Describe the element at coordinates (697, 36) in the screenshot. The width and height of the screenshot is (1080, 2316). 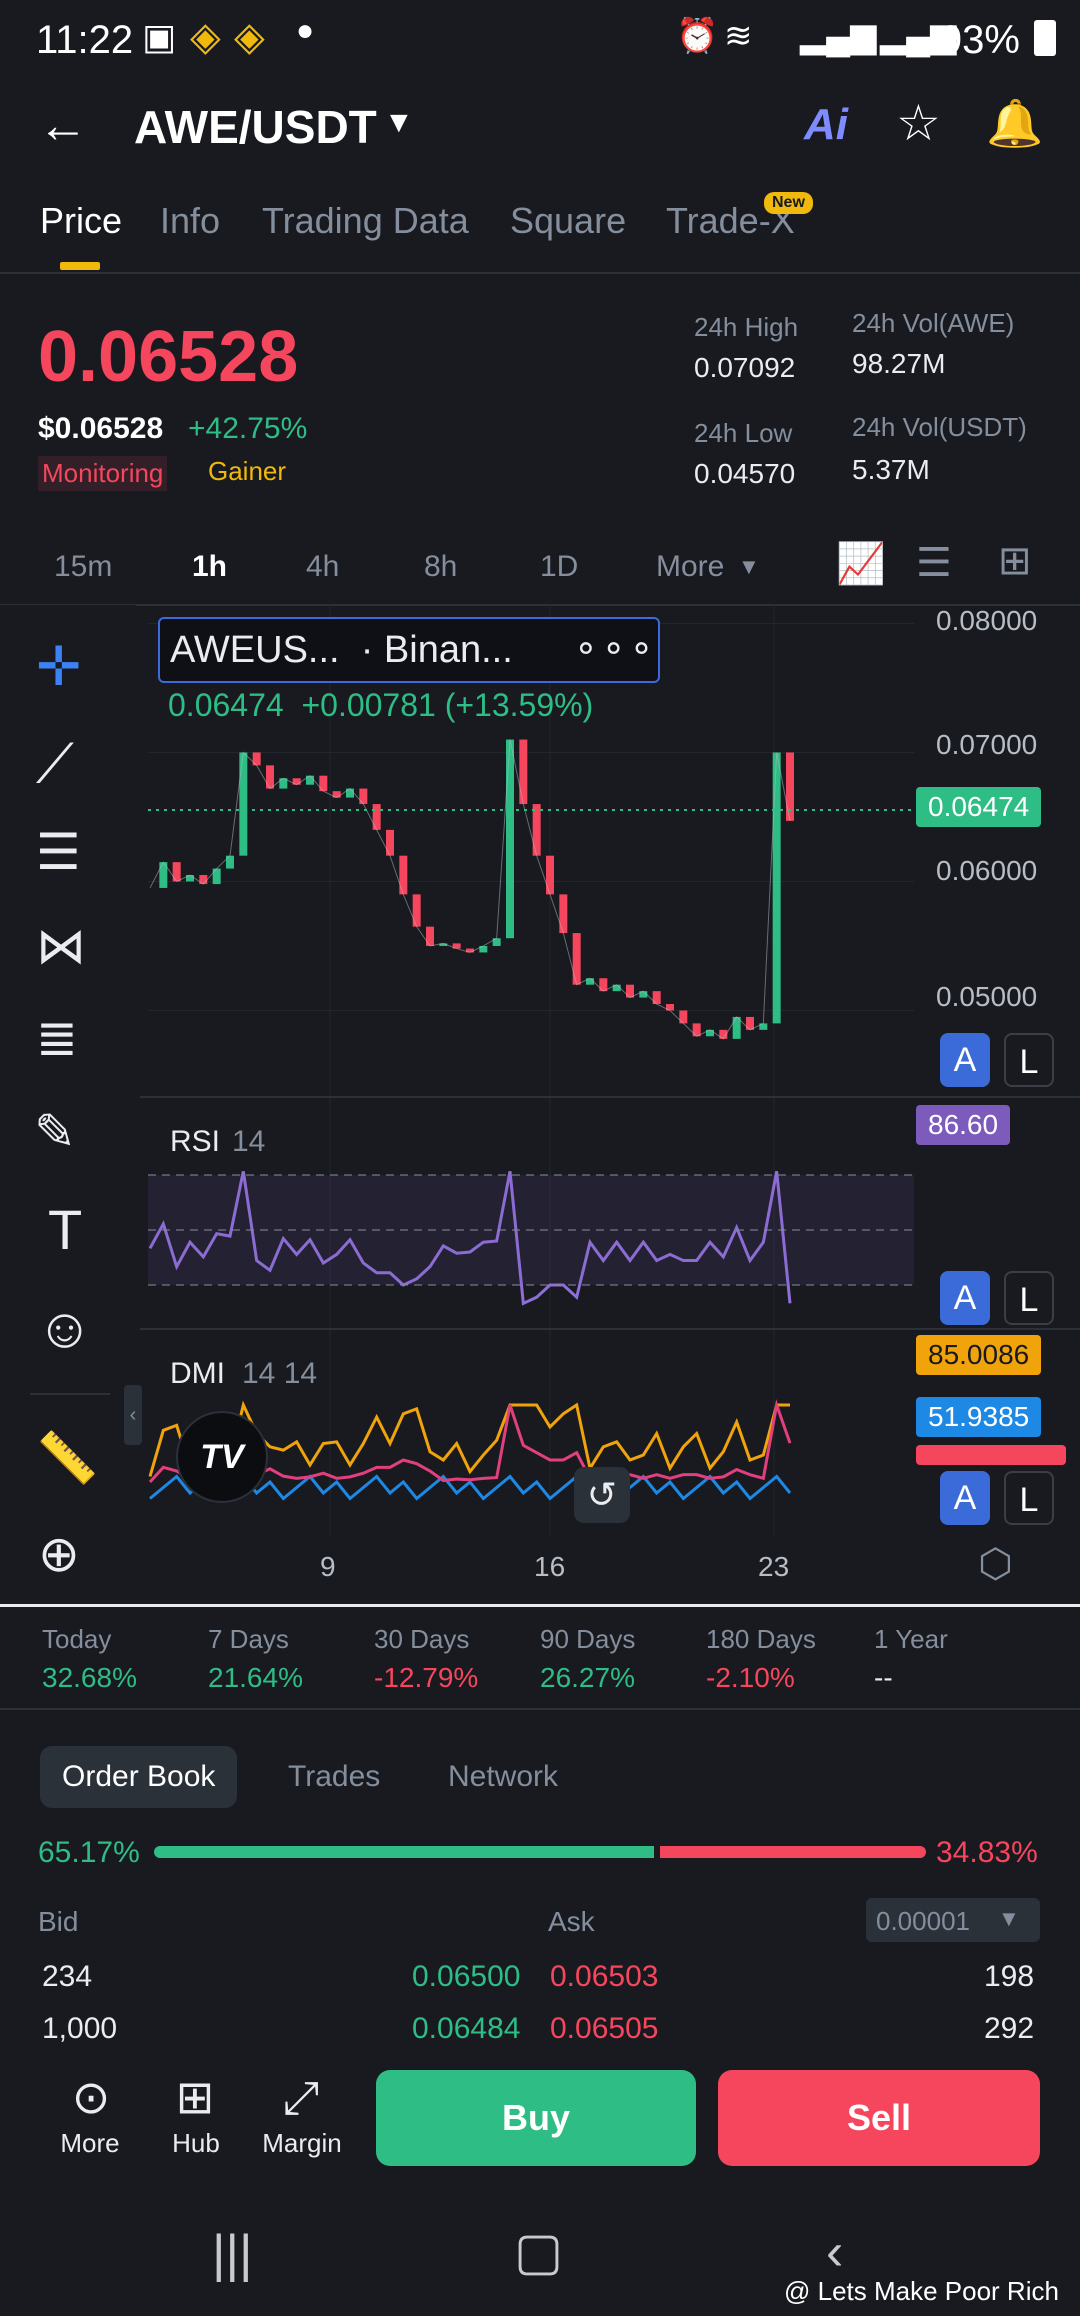
I see `alarm-icon: ⏰` at that location.